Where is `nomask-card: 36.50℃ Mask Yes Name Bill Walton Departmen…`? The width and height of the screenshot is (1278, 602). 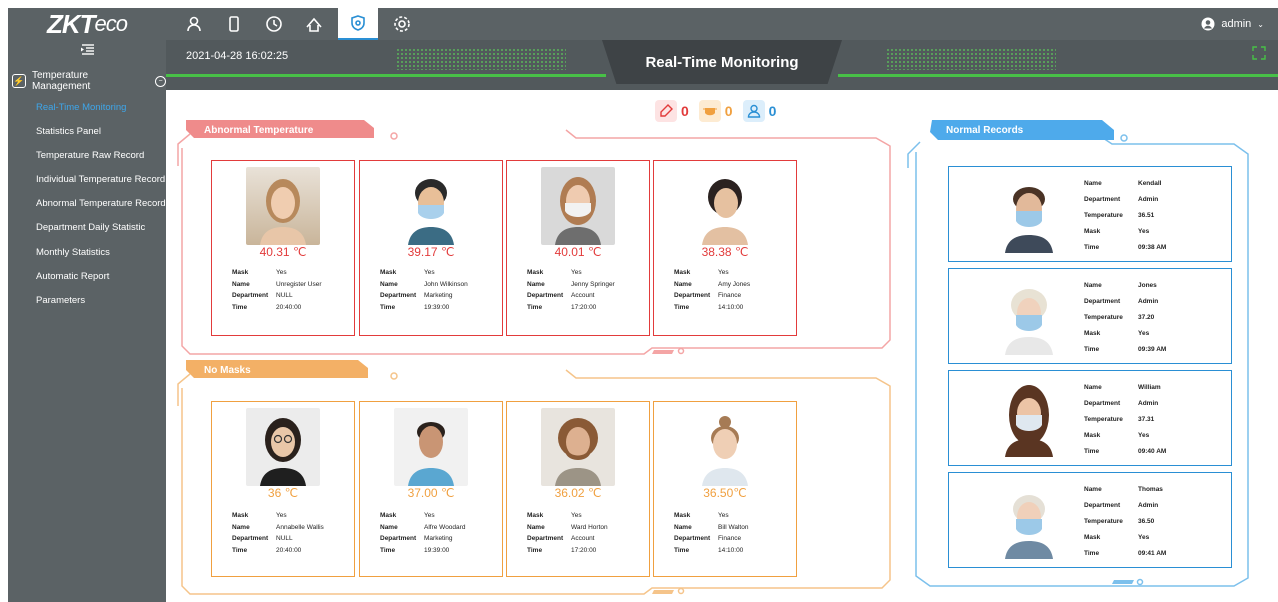
nomask-card: 36.50℃ Mask Yes Name Bill Walton Departmen… is located at coordinates (725, 489).